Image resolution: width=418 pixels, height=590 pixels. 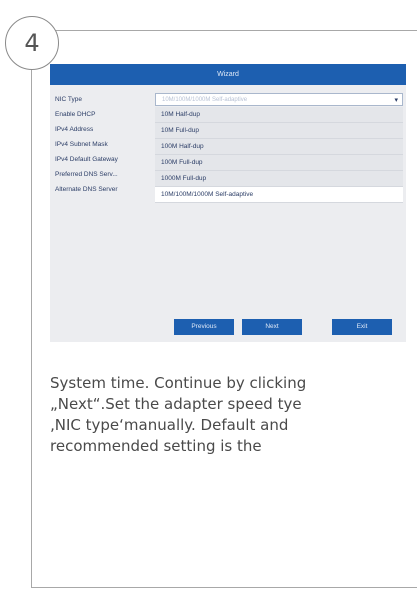 I want to click on nic-type-value: 10M/100M/1000M Self-adaptive, so click(x=205, y=100).